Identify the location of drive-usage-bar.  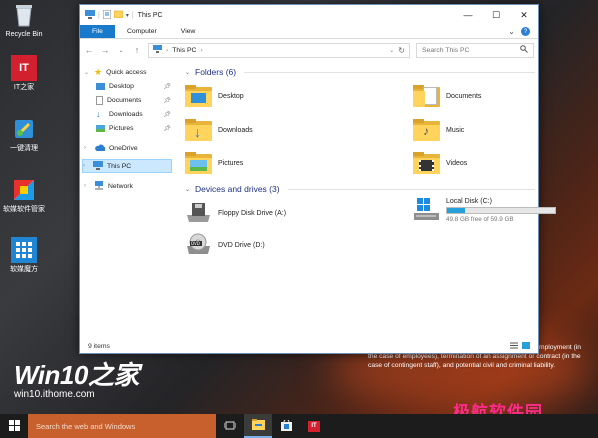
(501, 210).